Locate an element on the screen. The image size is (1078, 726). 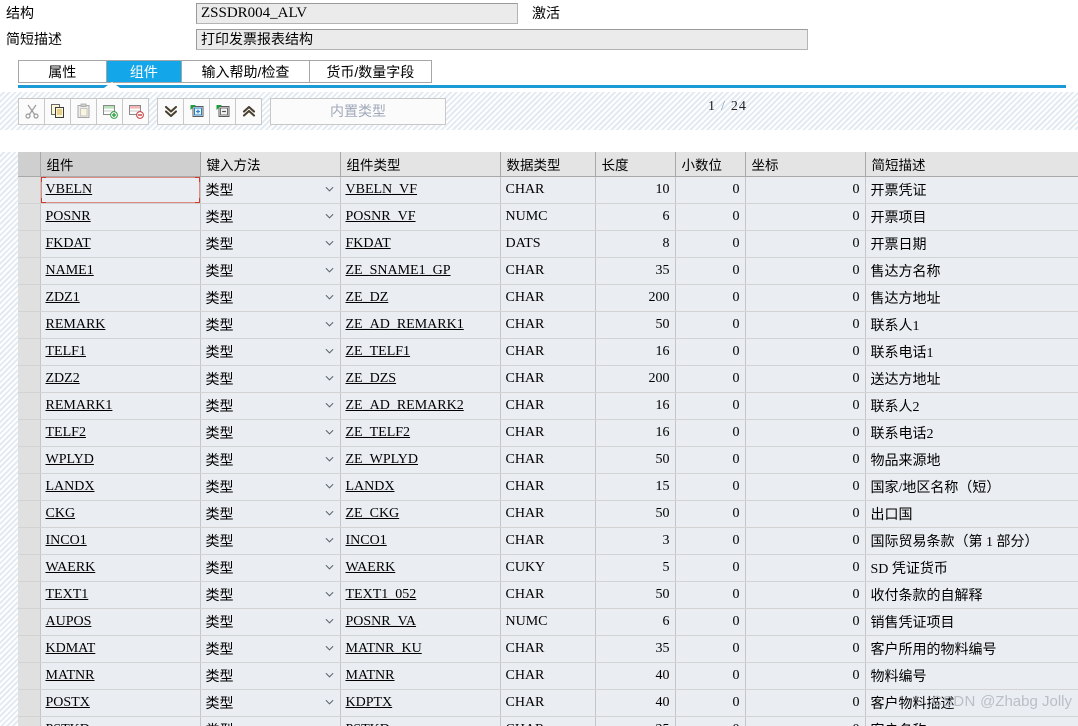
table-row: VBELN 类型 VBELN_VF CHAR 10 0 0 开票凭证 is located at coordinates (548, 190).